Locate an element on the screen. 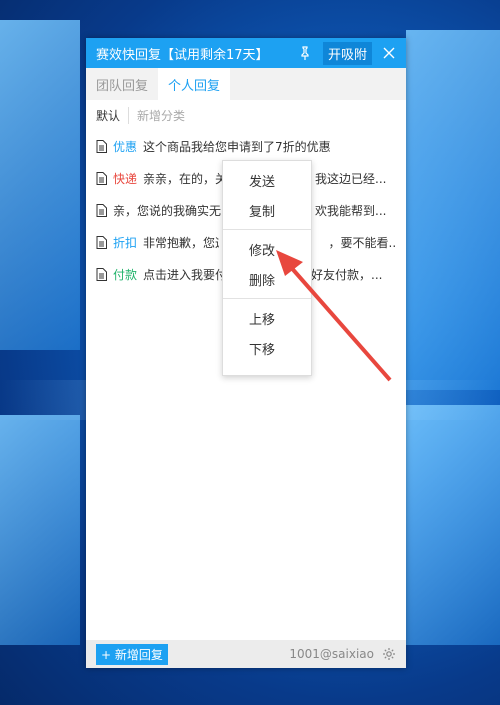 The image size is (500, 705). close-icon is located at coordinates (389, 53).